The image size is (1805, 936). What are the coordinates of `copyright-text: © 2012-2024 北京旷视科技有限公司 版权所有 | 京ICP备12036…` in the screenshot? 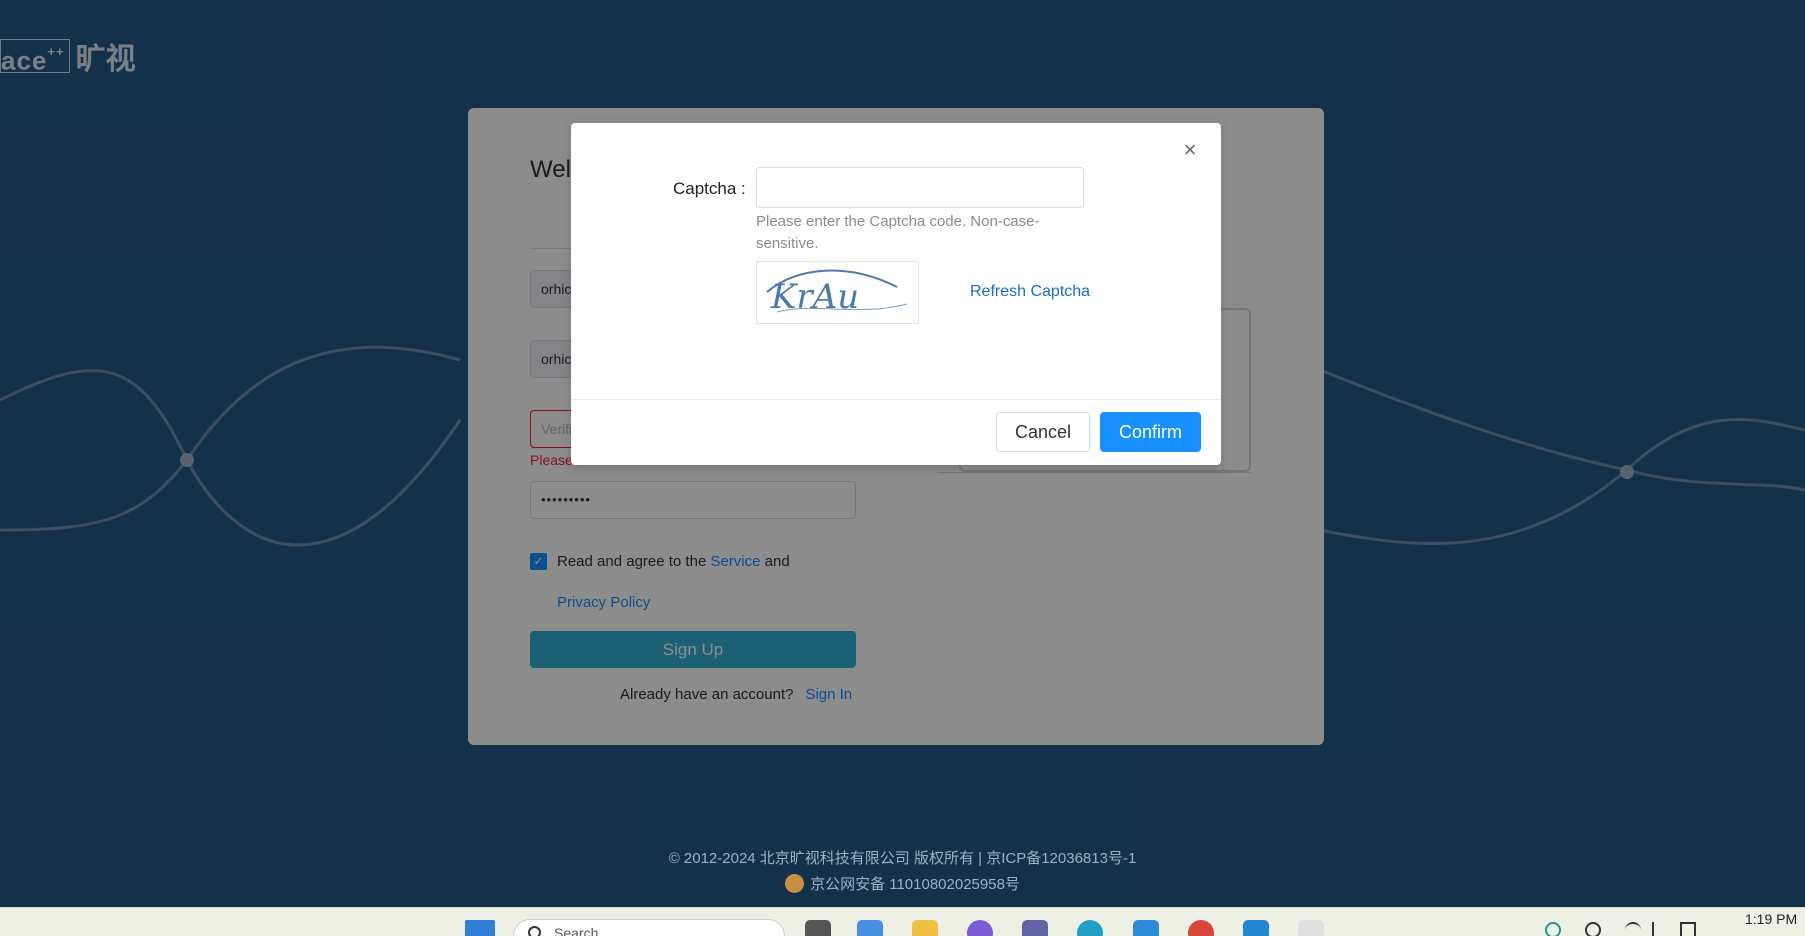 It's located at (902, 857).